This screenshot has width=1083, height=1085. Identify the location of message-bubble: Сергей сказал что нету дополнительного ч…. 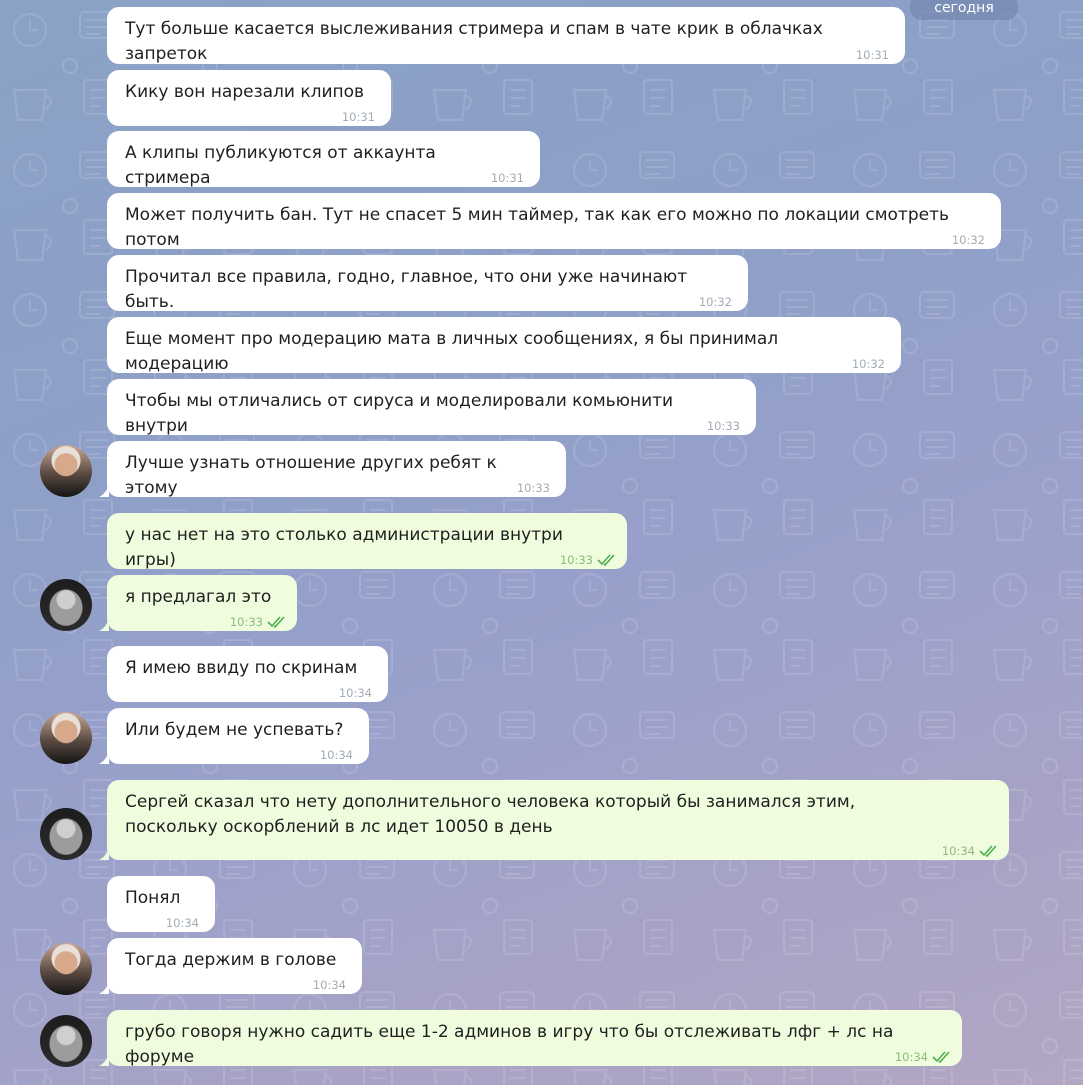
(554, 820).